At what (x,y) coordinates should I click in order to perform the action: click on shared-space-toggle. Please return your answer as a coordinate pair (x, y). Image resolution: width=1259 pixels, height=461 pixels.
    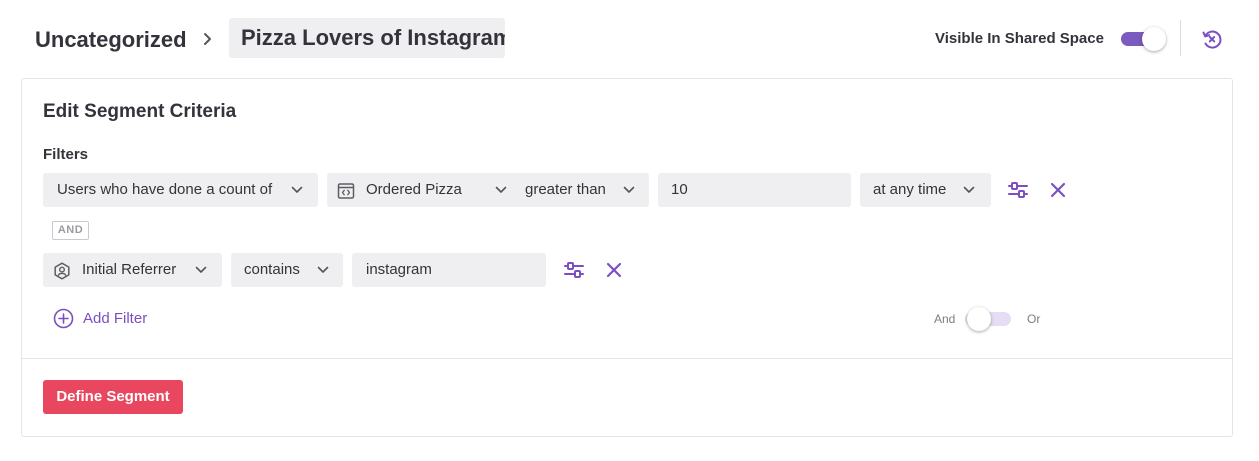
    Looking at the image, I should click on (1144, 39).